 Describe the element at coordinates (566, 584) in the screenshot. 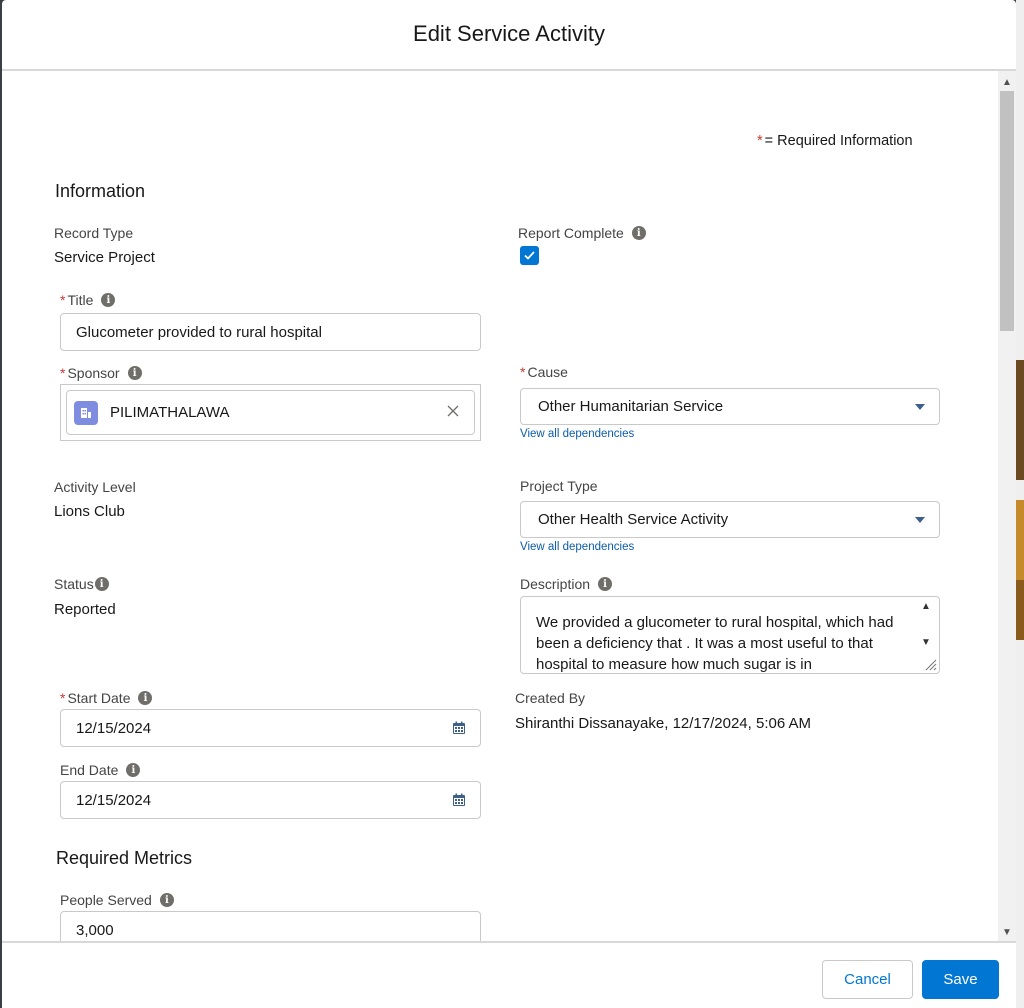

I see `description-label: Description i` at that location.